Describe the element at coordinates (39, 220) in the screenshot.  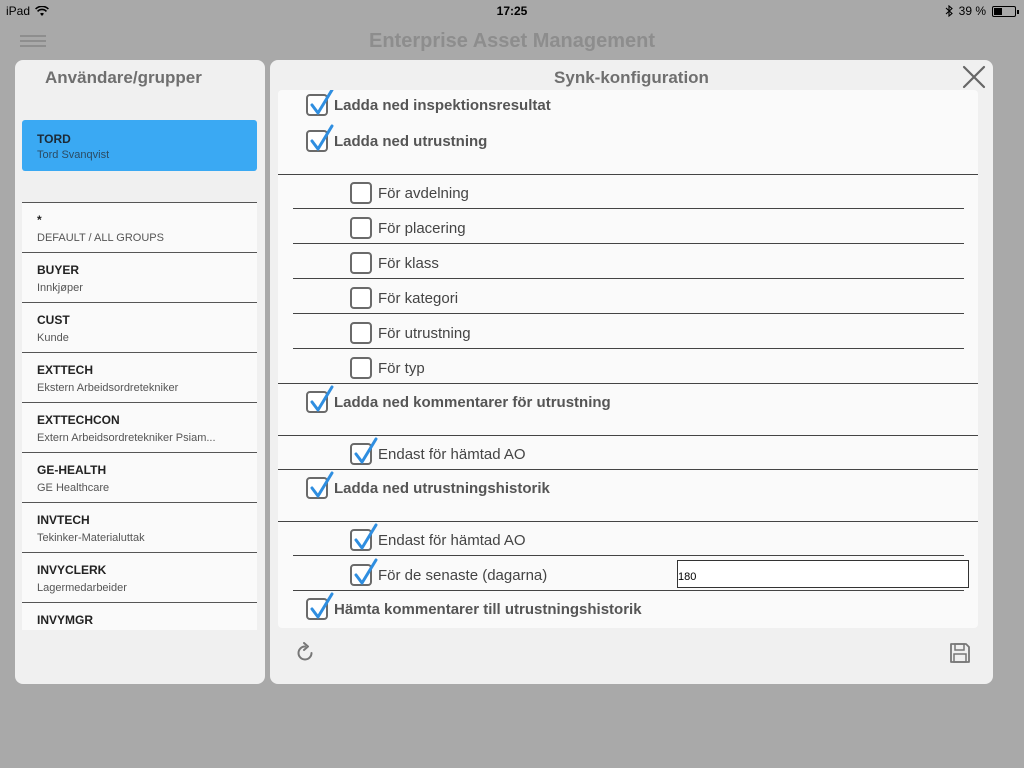
I see `group-code: *` at that location.